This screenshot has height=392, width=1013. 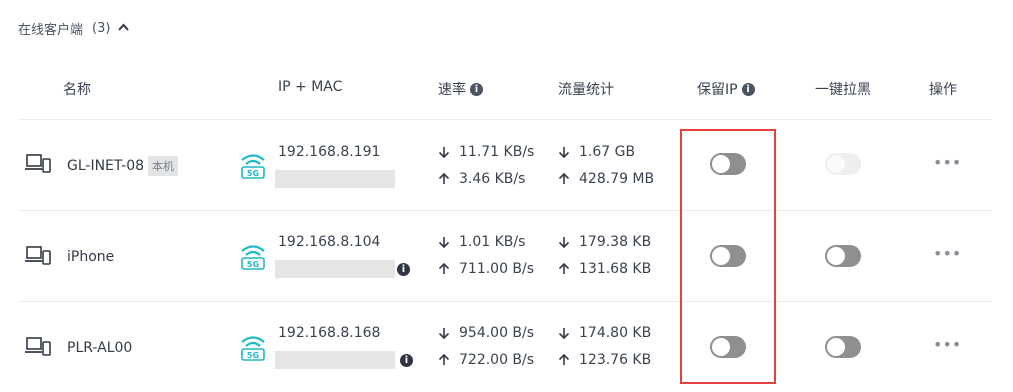 What do you see at coordinates (329, 152) in the screenshot?
I see `ip-address: 192.168.8.191` at bounding box center [329, 152].